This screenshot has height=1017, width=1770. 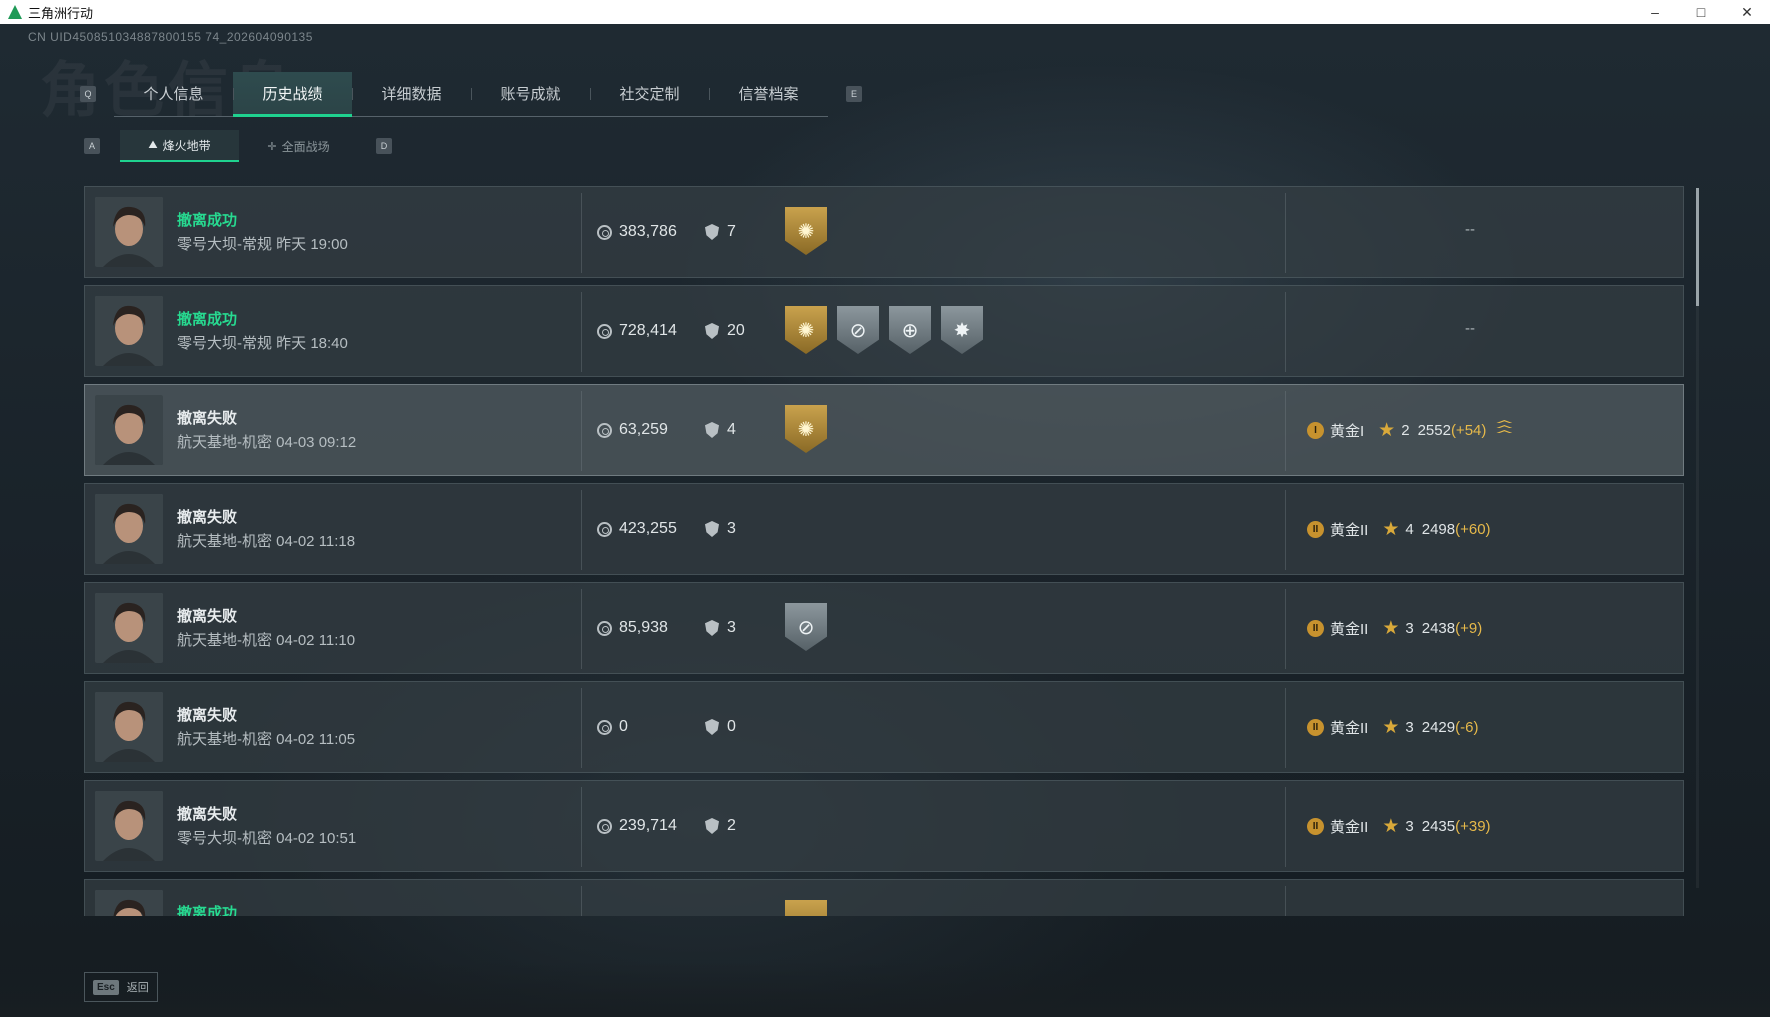 I want to click on next-tab-key-hint: E, so click(x=854, y=94).